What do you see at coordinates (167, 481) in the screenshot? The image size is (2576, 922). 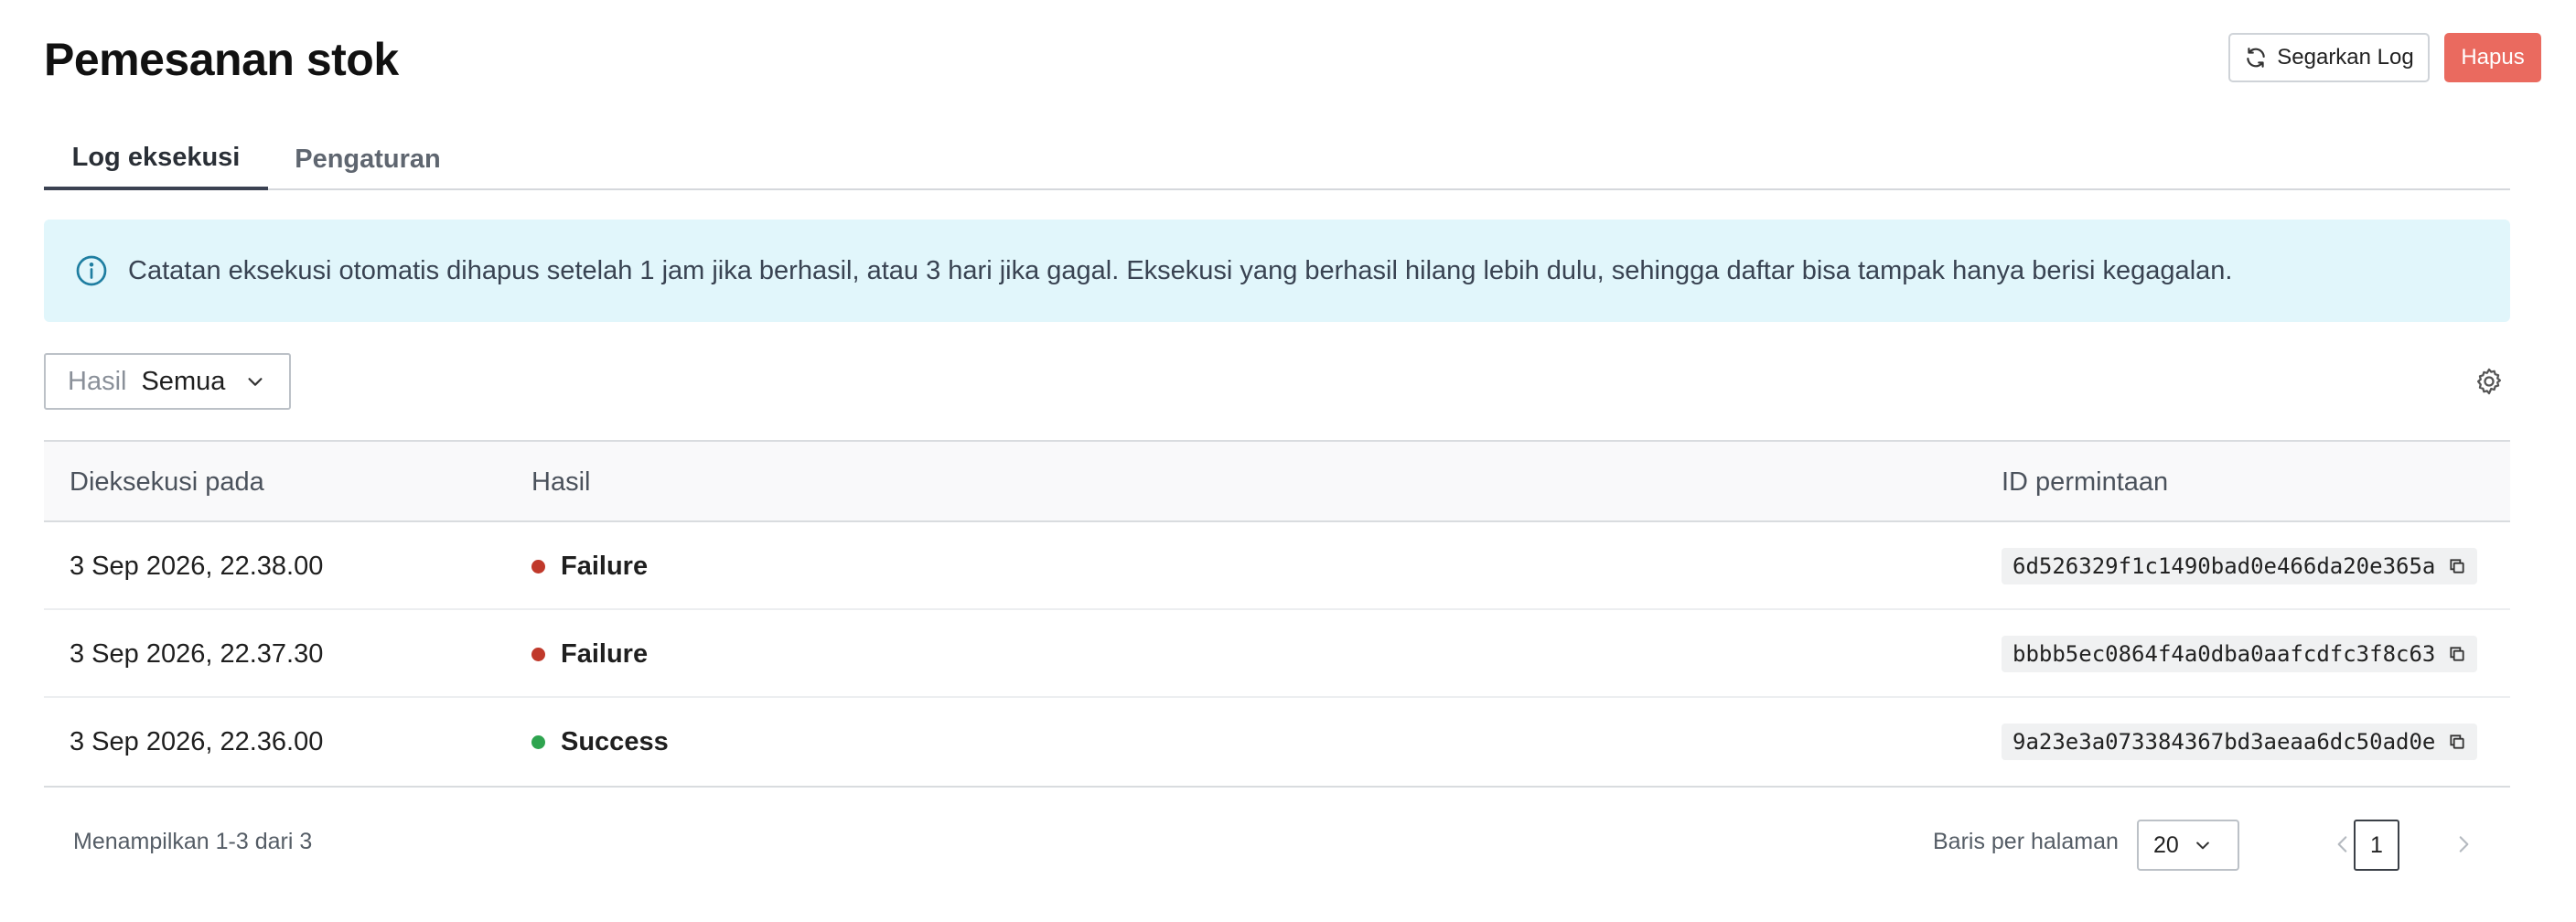 I see `column-header-executed-at: Dieksekusi pada` at bounding box center [167, 481].